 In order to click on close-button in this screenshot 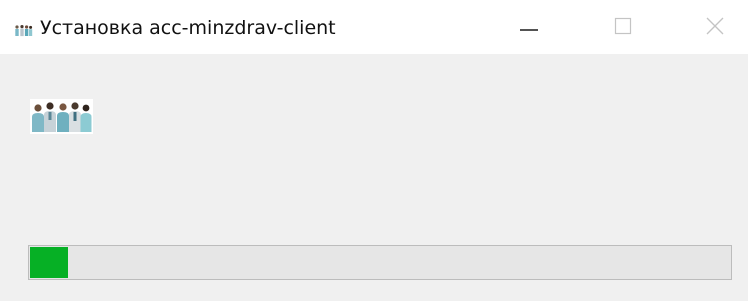, I will do `click(715, 26)`.